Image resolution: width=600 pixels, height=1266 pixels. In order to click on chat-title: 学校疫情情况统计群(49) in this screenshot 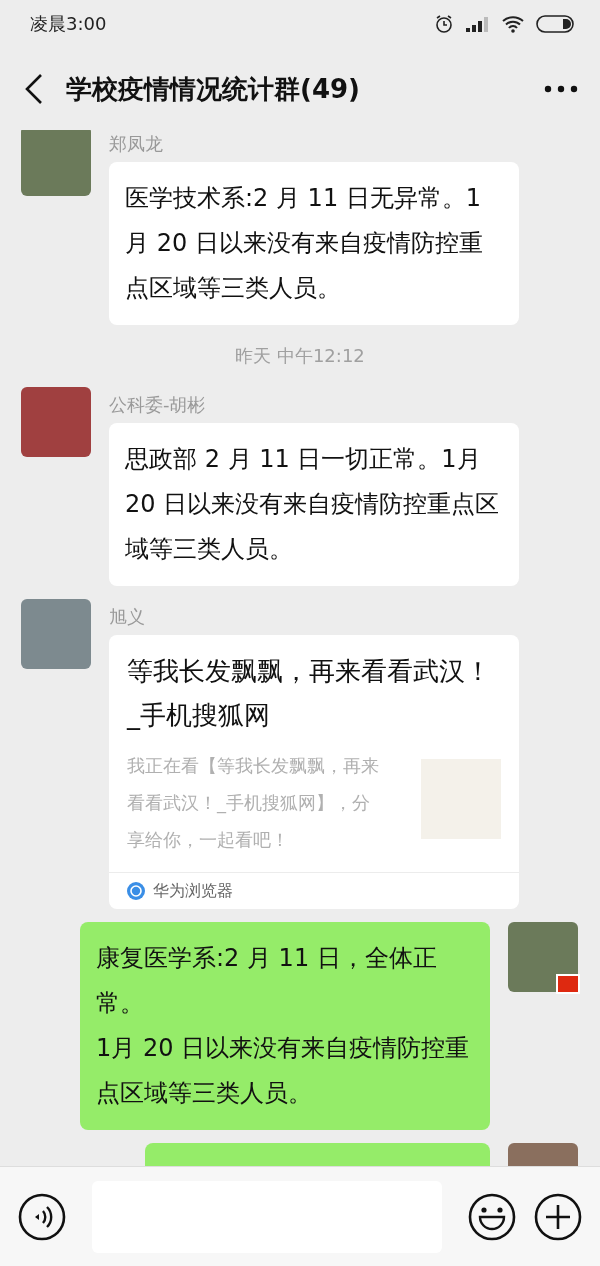, I will do `click(213, 89)`.